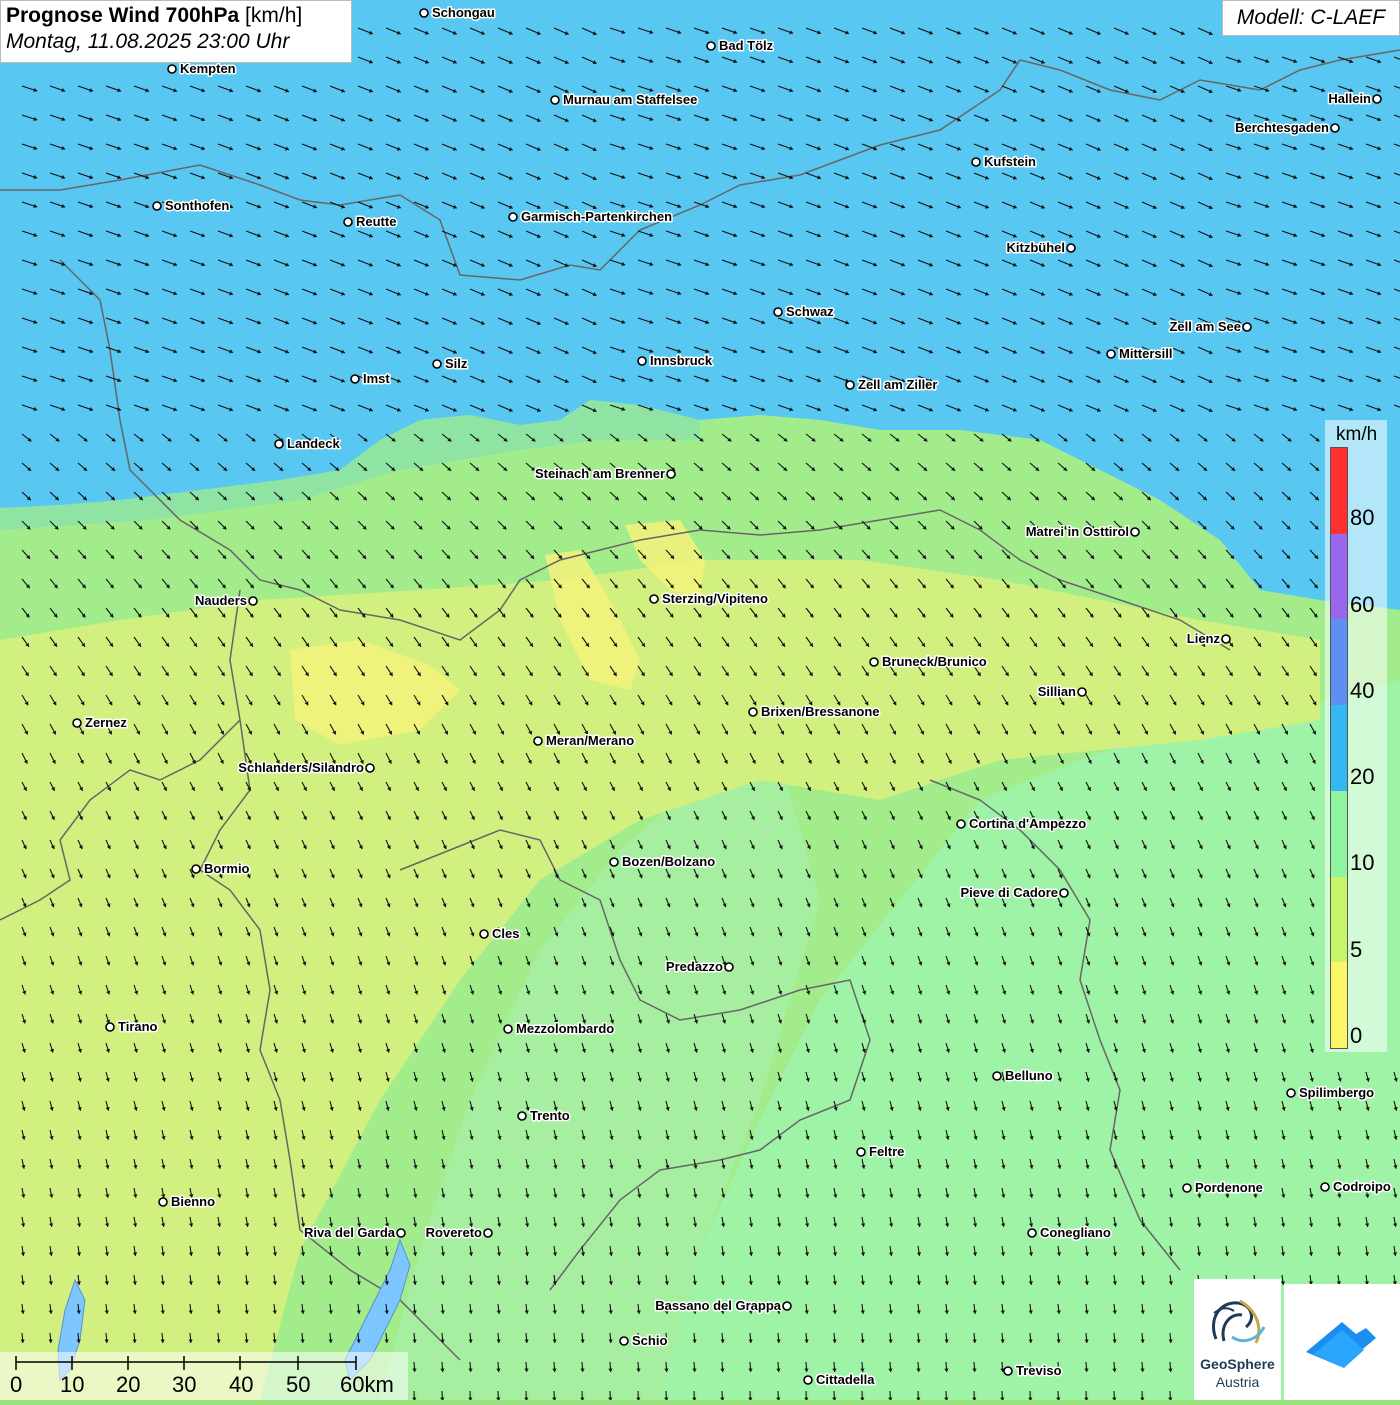 Image resolution: width=1400 pixels, height=1405 pixels. I want to click on legend-label: 60, so click(1362, 605).